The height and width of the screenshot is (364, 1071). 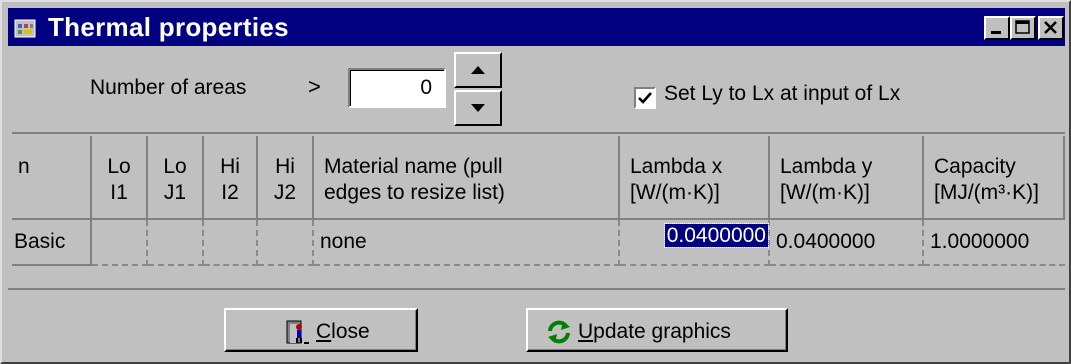 I want to click on number-of-areas-label: Number of areas, so click(x=168, y=87).